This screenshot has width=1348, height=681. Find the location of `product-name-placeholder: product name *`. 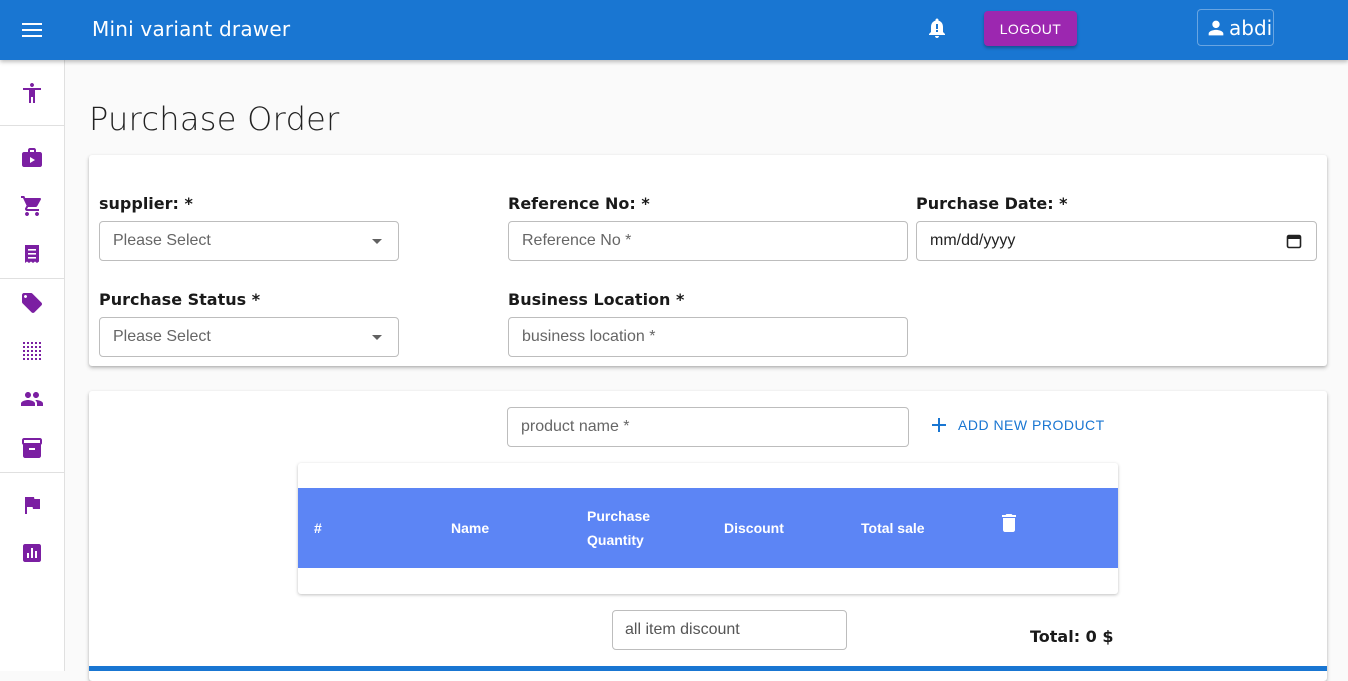

product-name-placeholder: product name * is located at coordinates (575, 426).